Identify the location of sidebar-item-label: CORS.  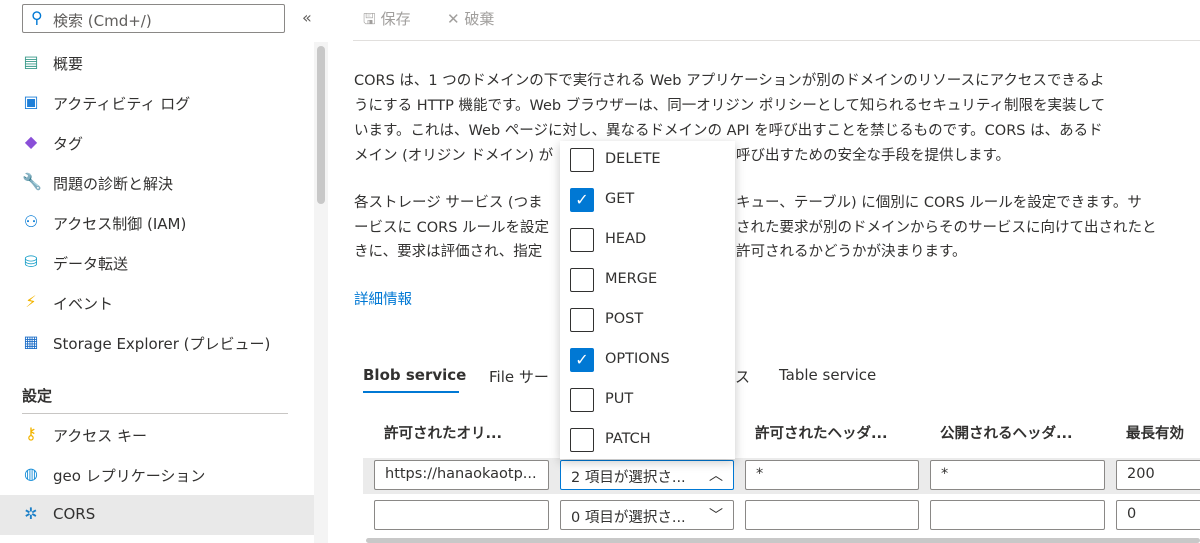
(74, 514).